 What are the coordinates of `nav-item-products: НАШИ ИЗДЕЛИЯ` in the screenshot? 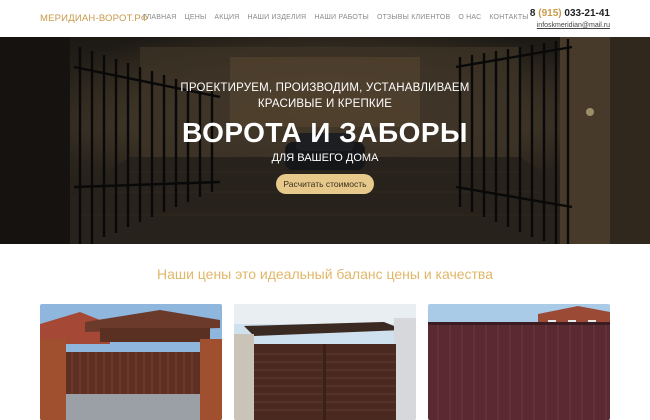 It's located at (276, 17).